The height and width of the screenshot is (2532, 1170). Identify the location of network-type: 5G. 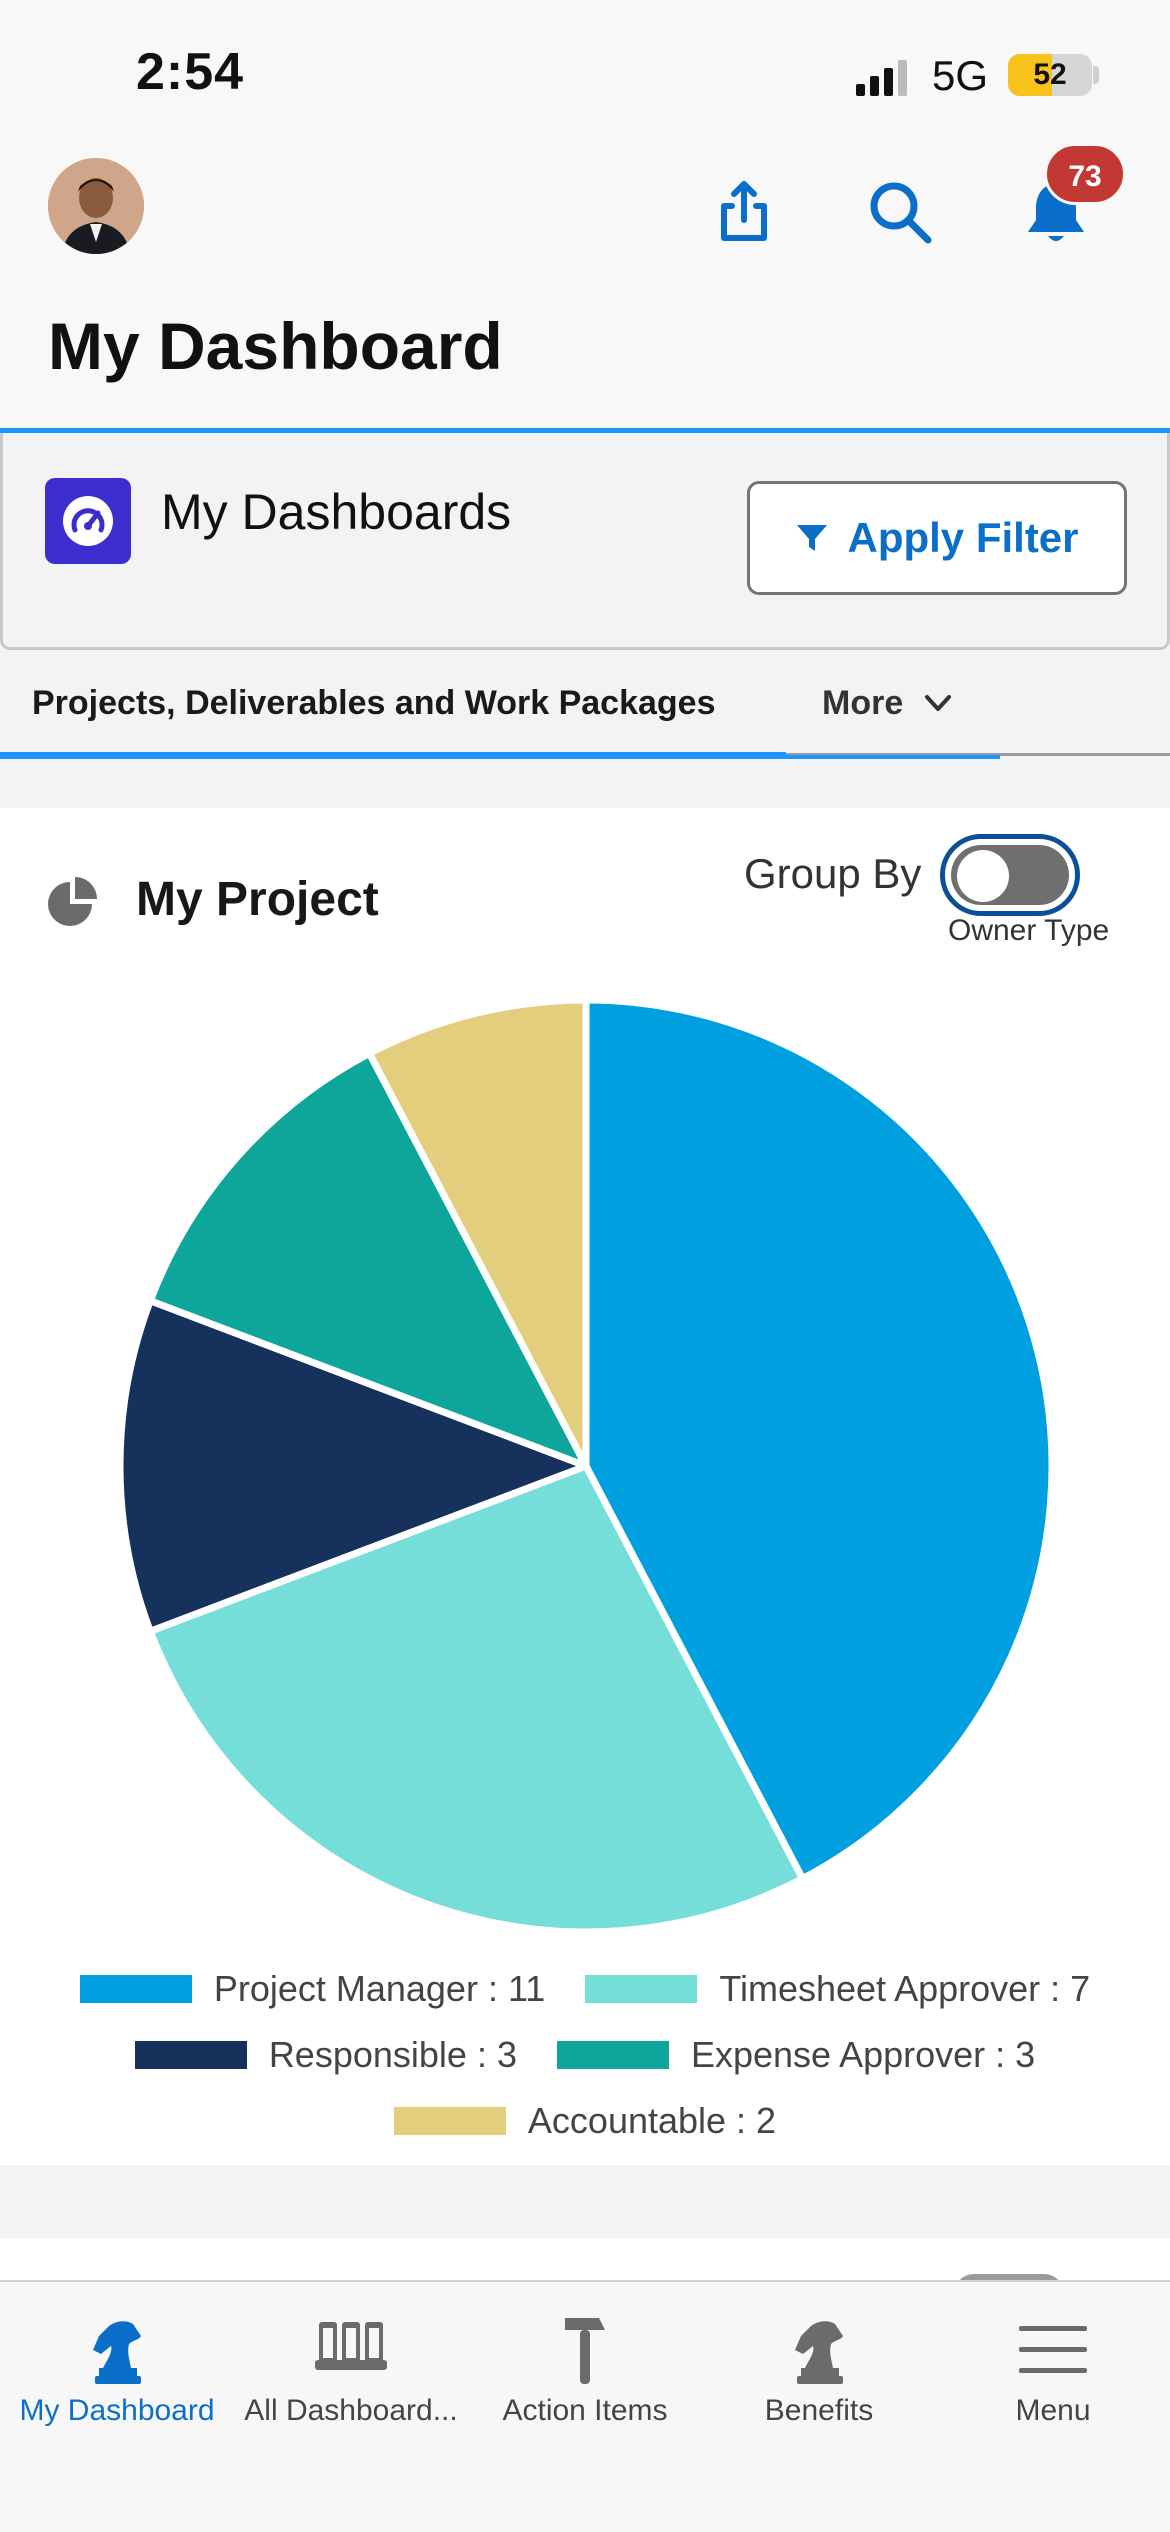
(960, 75).